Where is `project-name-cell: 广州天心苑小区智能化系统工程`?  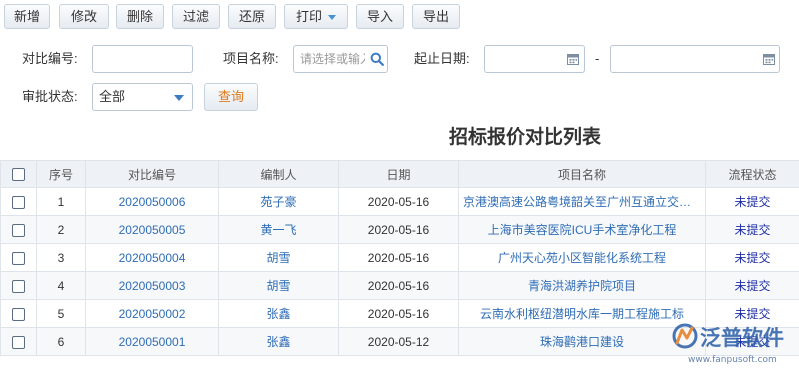
project-name-cell: 广州天心苑小区智能化系统工程 is located at coordinates (582, 257).